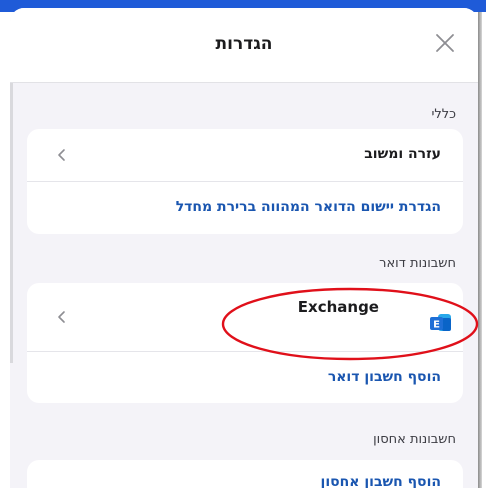 This screenshot has width=486, height=488. I want to click on settings-header: הגדרות, so click(244, 45).